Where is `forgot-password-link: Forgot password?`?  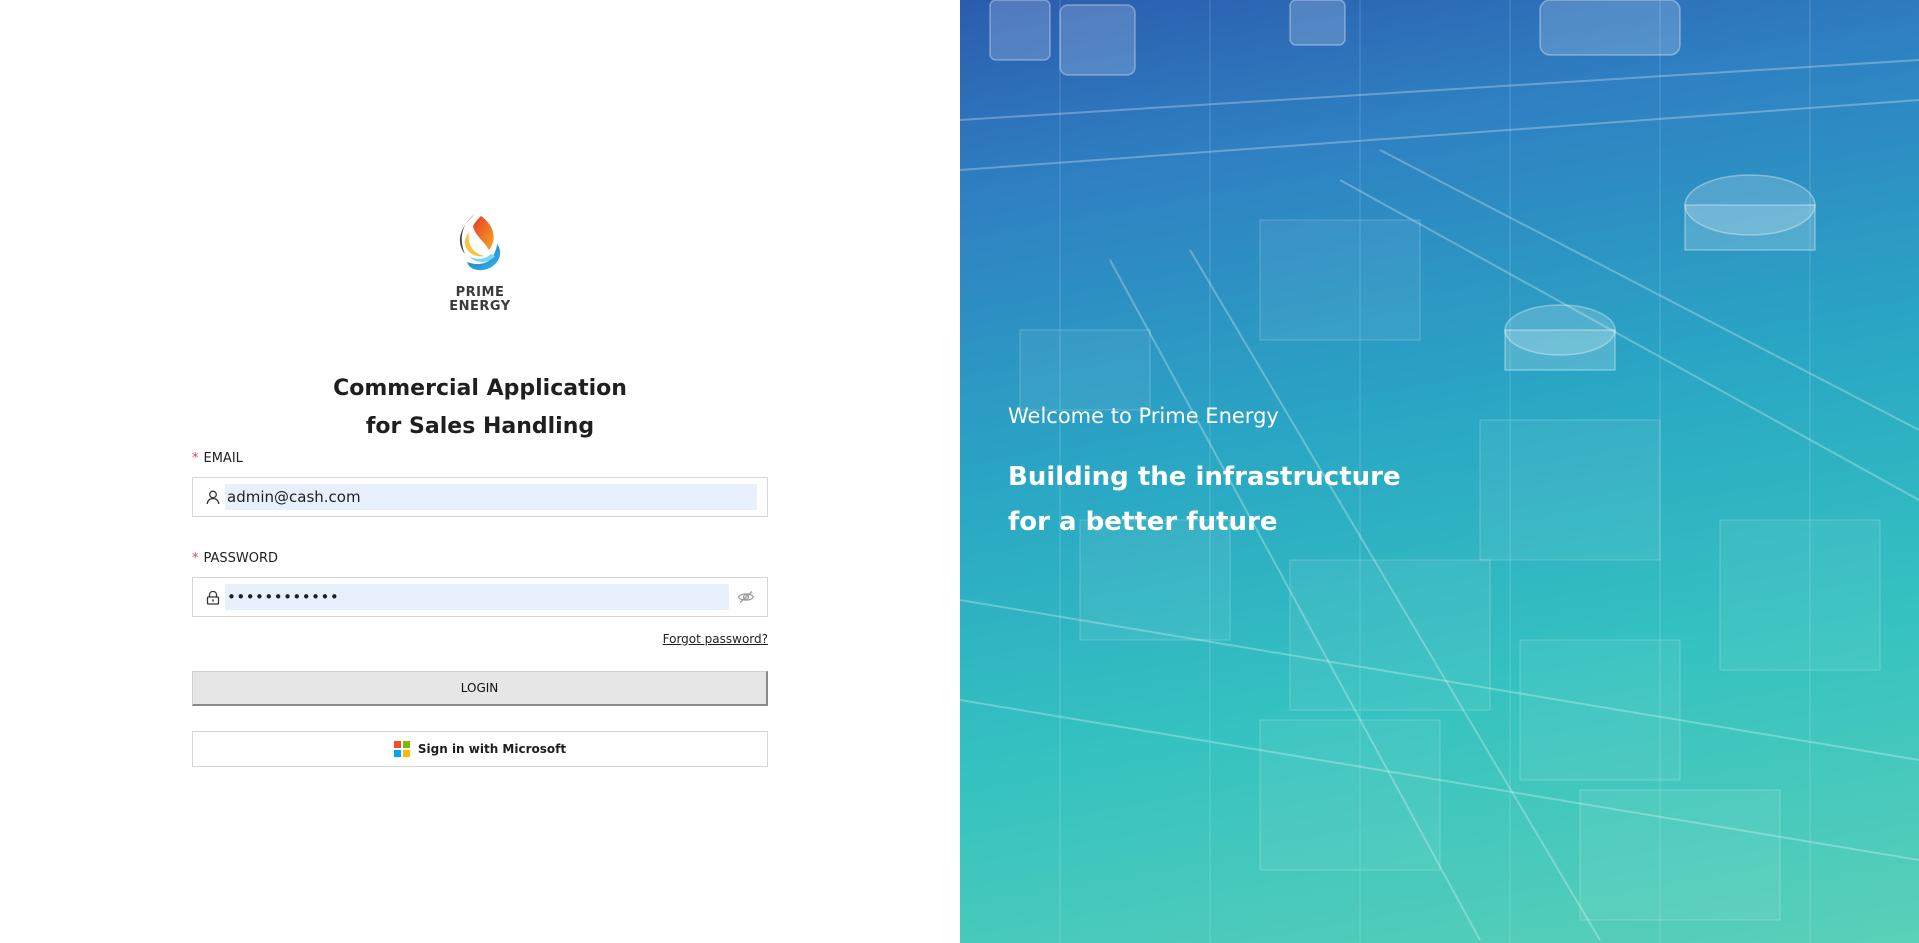 forgot-password-link: Forgot password? is located at coordinates (715, 639).